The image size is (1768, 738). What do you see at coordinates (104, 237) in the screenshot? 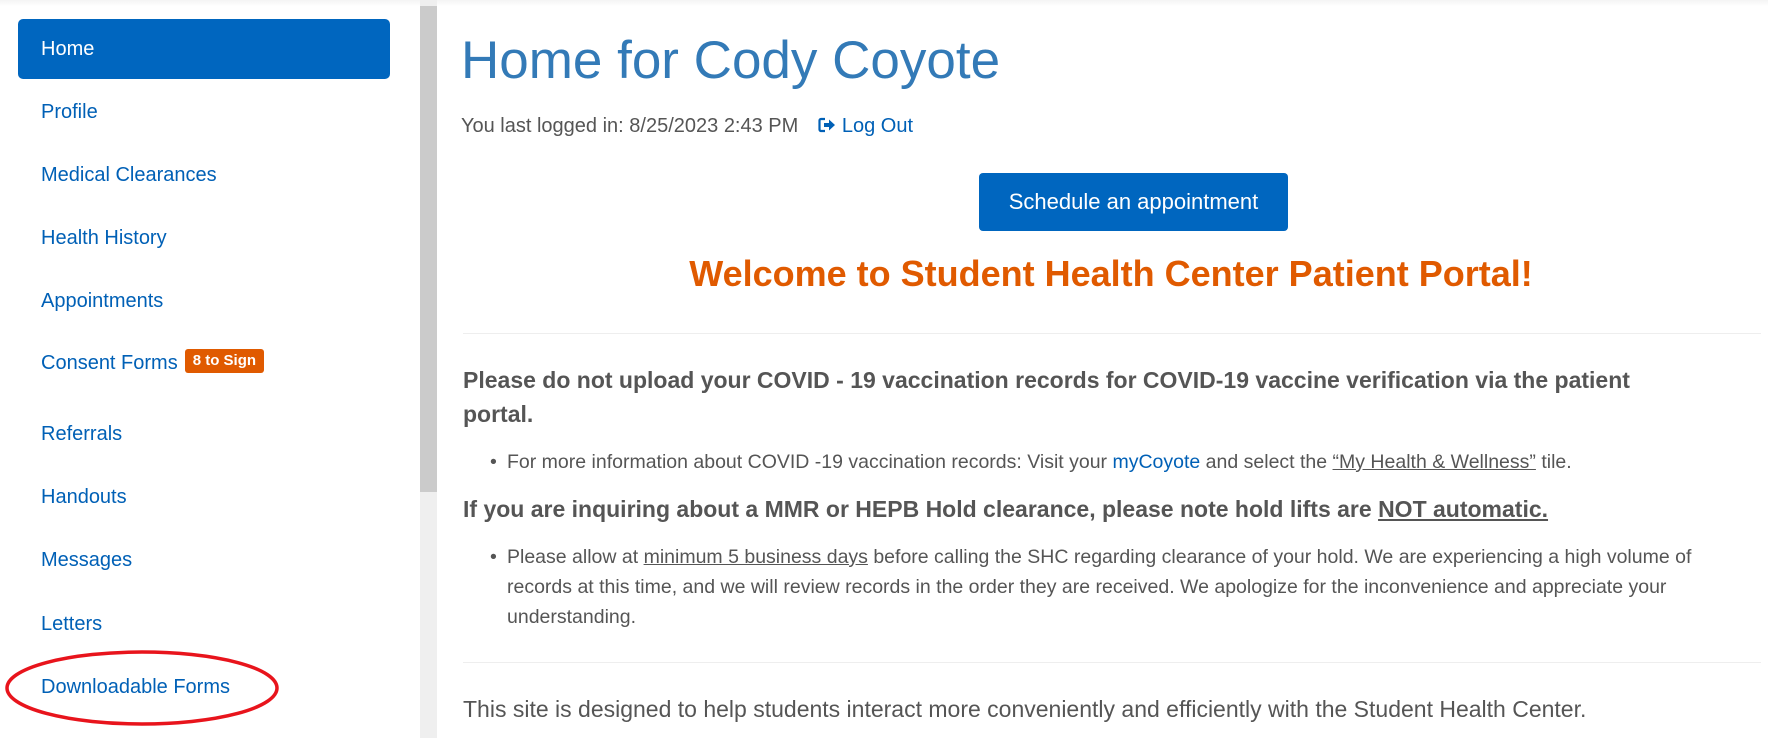
I see `sidebar-item-label: Health History` at bounding box center [104, 237].